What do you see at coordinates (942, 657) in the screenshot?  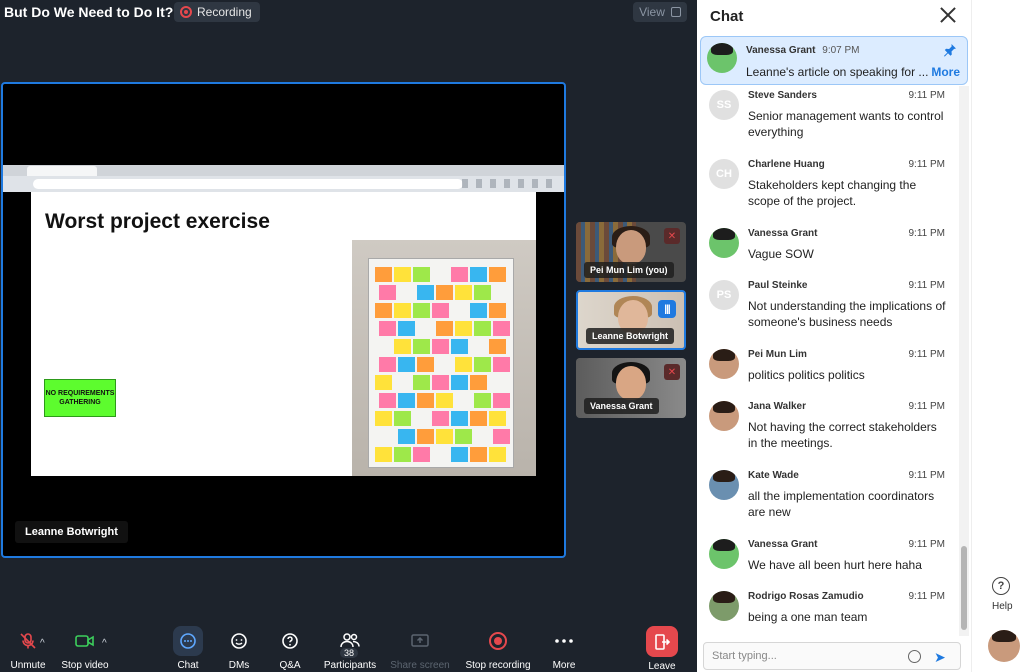 I see `send-icon: ➤` at bounding box center [942, 657].